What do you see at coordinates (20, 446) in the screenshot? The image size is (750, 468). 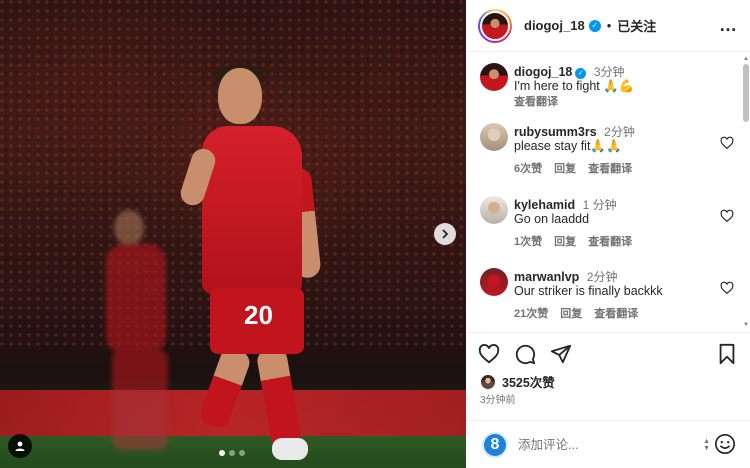 I see `user-tag-icon` at bounding box center [20, 446].